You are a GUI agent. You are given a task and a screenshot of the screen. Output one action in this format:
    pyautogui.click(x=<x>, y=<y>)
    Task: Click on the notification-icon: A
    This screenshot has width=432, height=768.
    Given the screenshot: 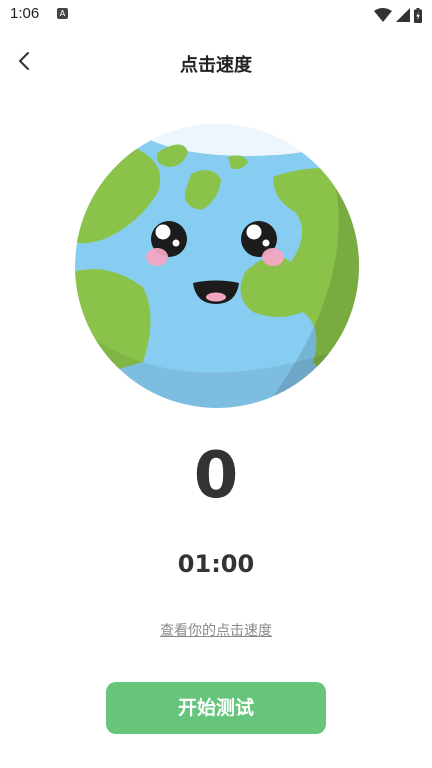 What is the action you would take?
    pyautogui.click(x=62, y=13)
    